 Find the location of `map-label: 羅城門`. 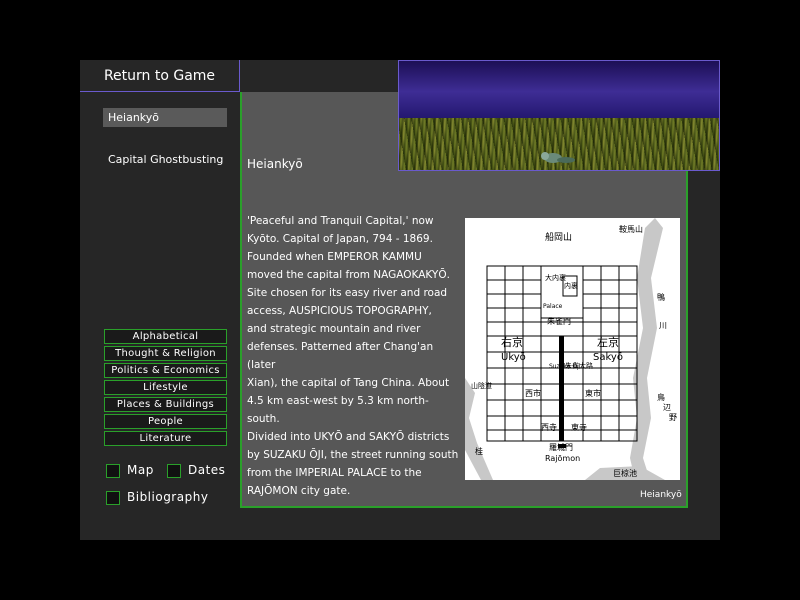

map-label: 羅城門 is located at coordinates (561, 447).